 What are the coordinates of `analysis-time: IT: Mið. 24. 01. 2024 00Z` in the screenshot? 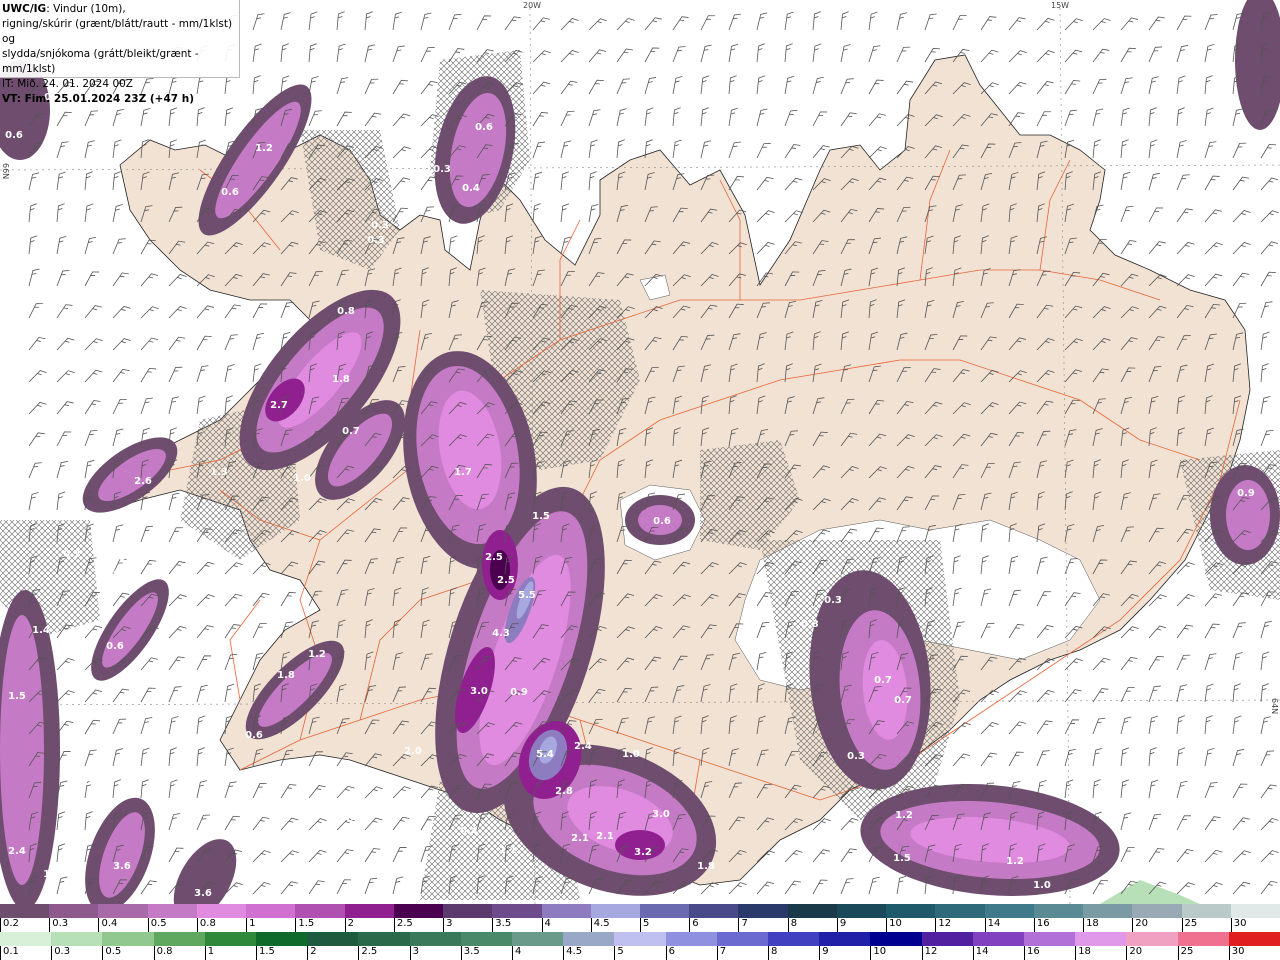 It's located at (67, 84).